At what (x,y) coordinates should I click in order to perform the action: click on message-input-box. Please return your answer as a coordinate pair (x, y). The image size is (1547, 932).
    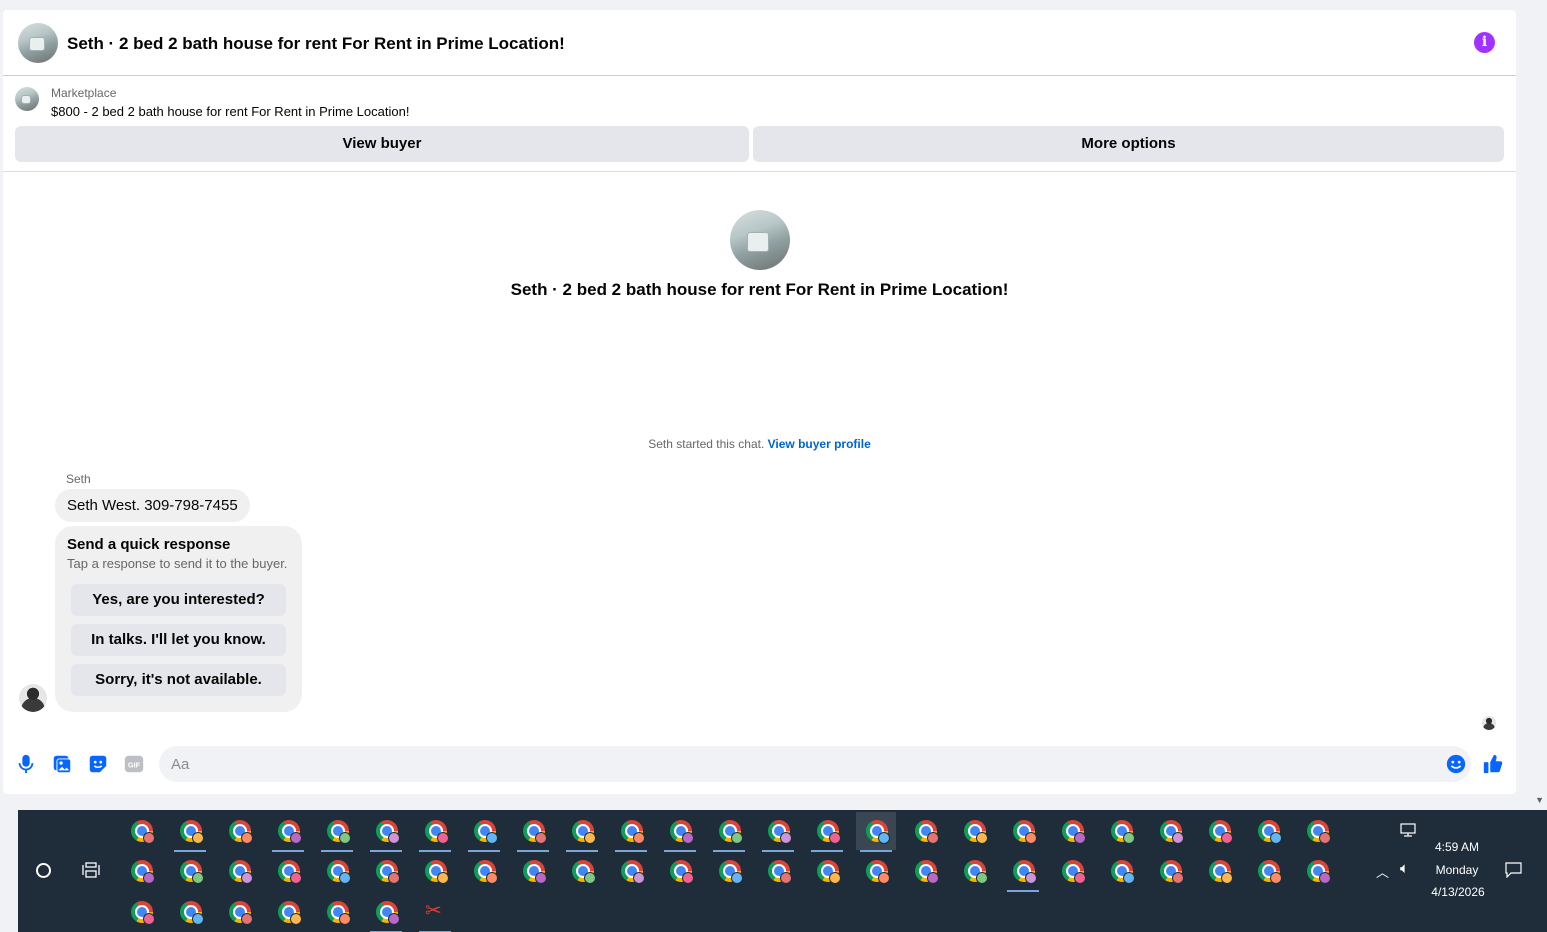
    Looking at the image, I should click on (815, 764).